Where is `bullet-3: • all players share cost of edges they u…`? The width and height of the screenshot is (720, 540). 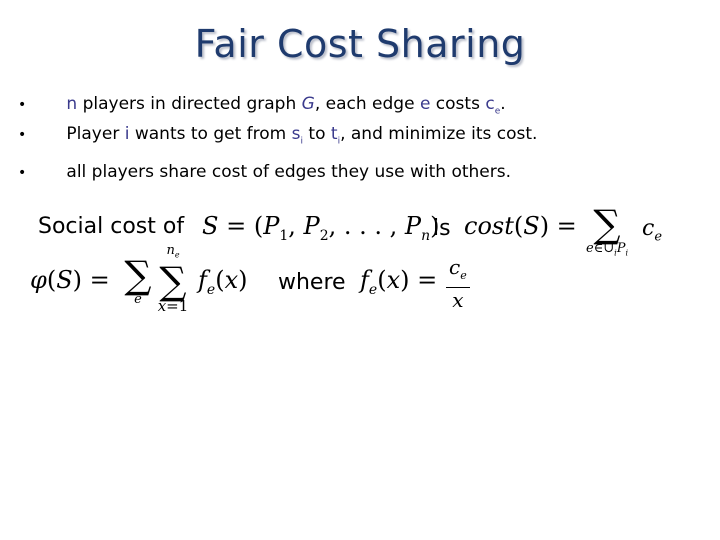 bullet-3: • all players share cost of edges they u… is located at coordinates (264, 172).